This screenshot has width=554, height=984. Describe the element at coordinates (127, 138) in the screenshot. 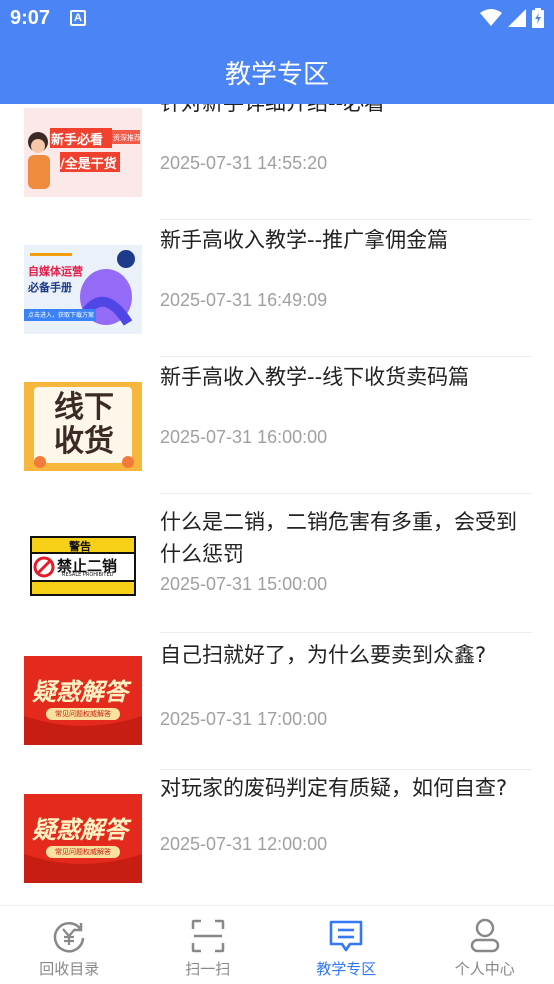

I see `thumb-badge: 资深推荐` at that location.